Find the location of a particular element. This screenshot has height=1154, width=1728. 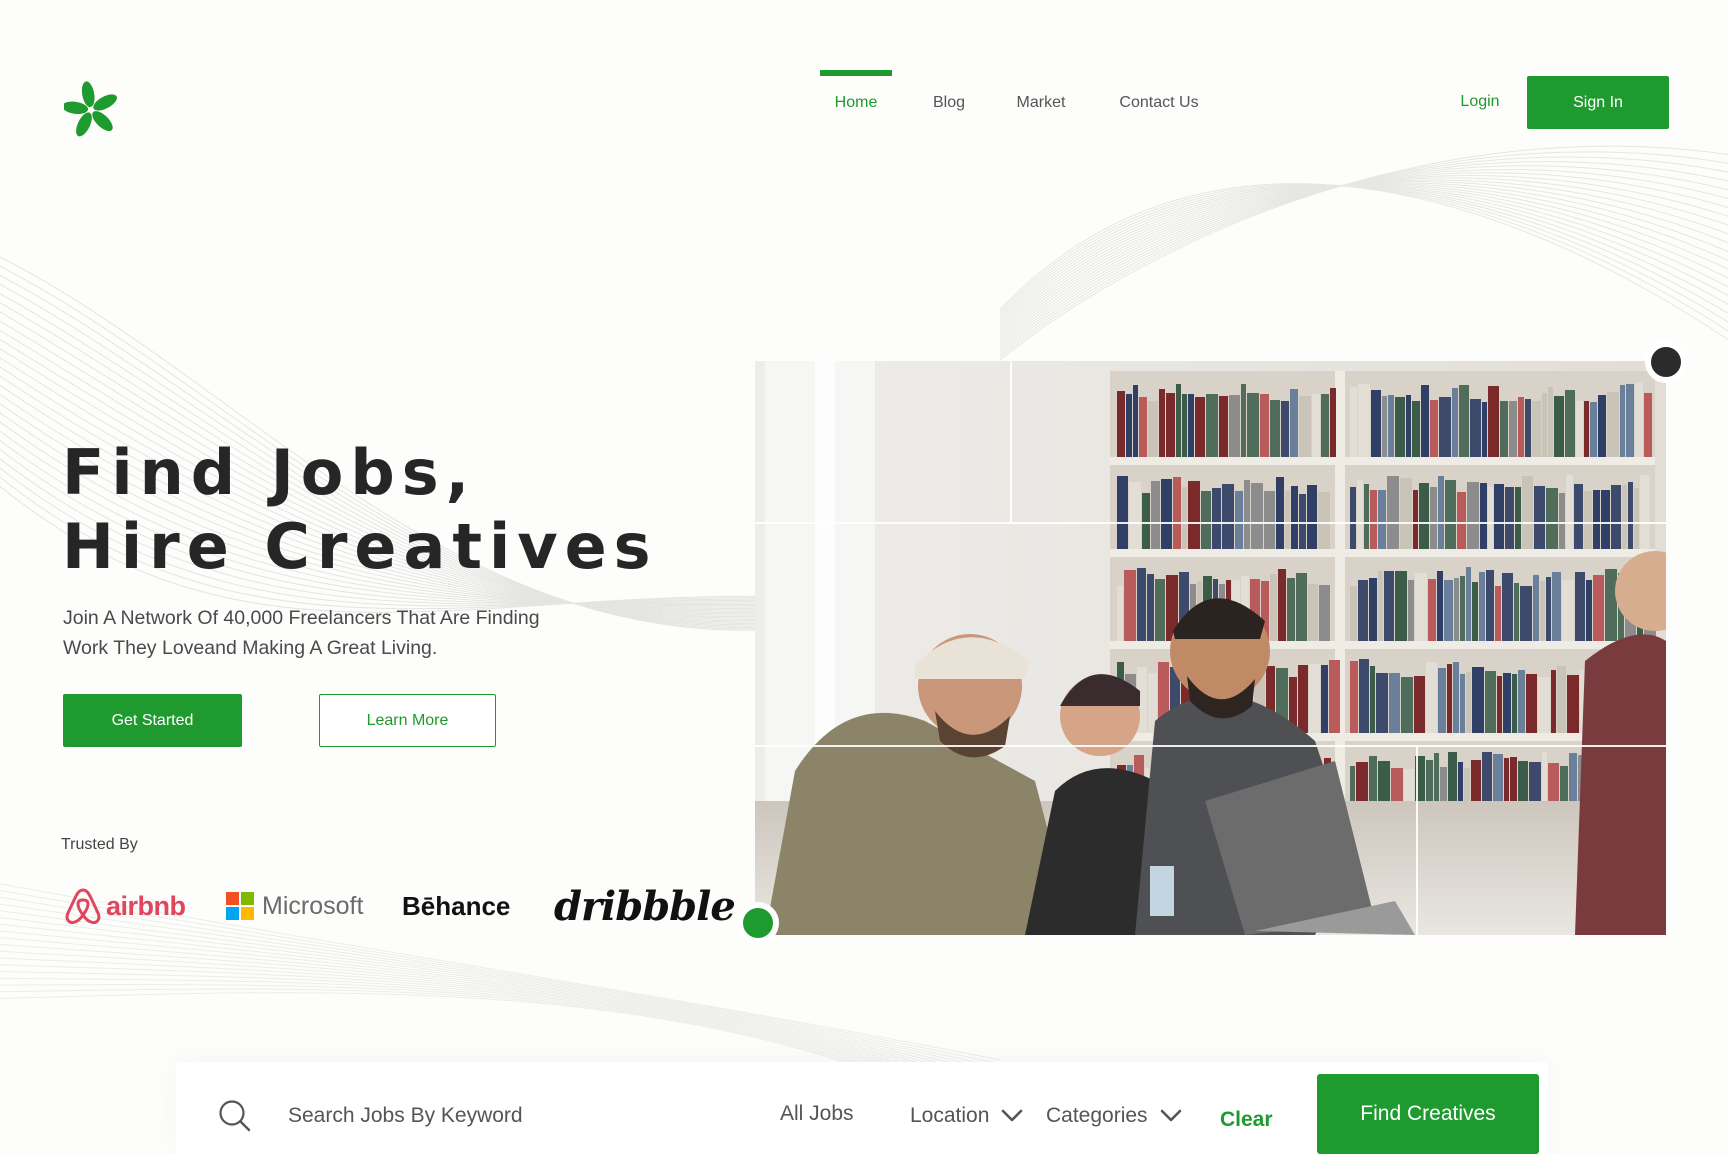

airbnb-logo: airbnb is located at coordinates (125, 906).